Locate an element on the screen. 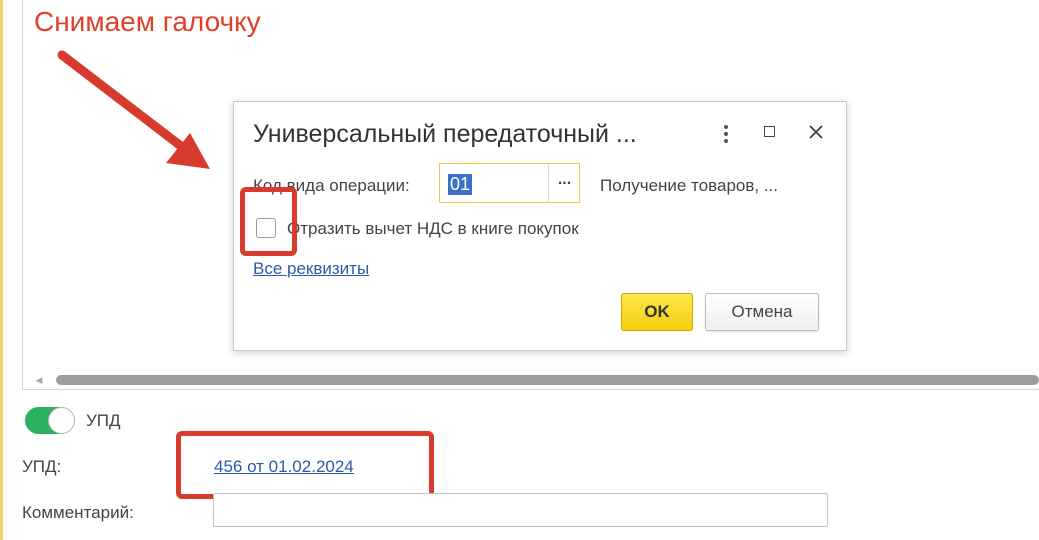  ok-button: OK is located at coordinates (657, 312).